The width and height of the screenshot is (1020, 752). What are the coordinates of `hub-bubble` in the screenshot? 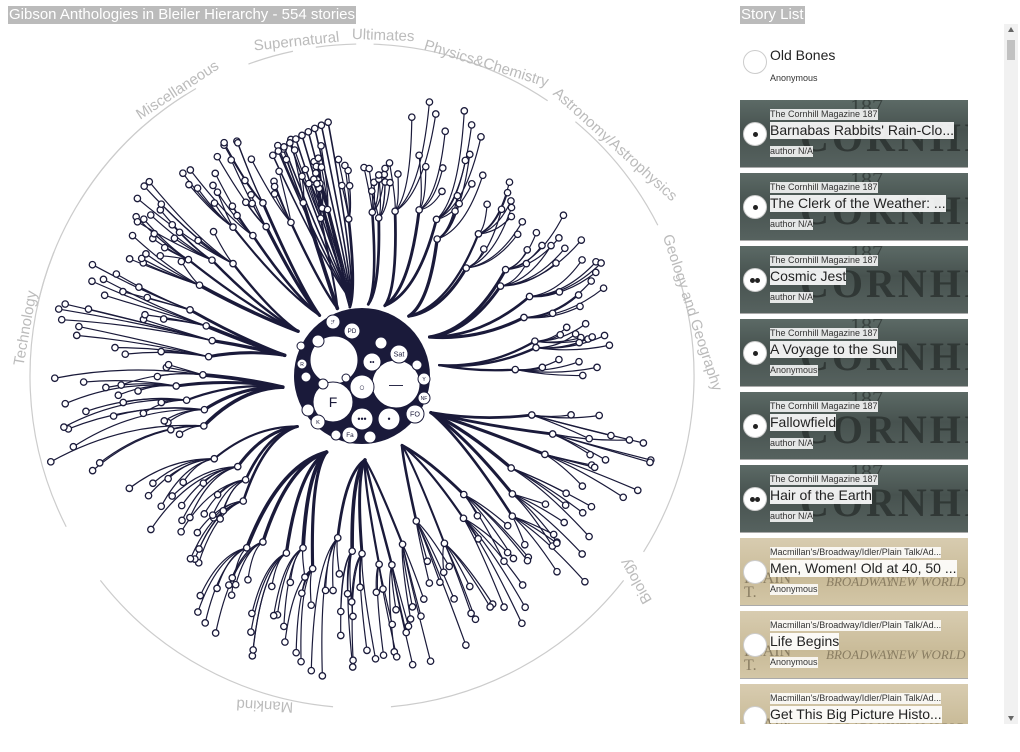 It's located at (381, 343).